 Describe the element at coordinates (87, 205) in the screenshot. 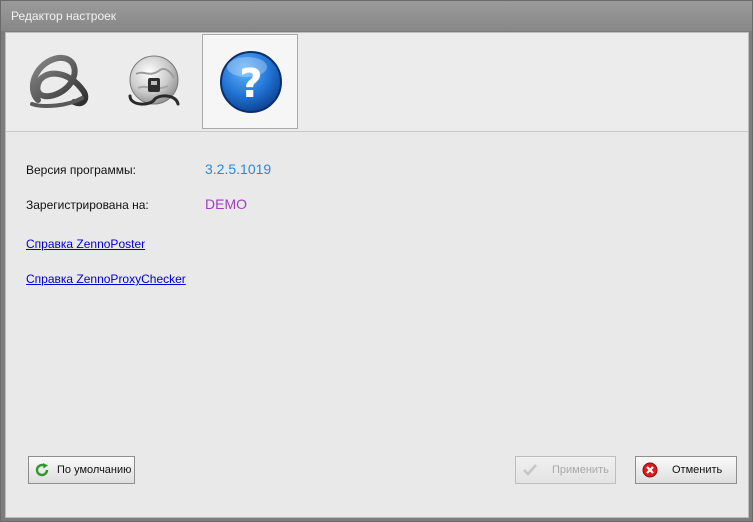

I see `registered-label: Зарегистрирована на:` at that location.